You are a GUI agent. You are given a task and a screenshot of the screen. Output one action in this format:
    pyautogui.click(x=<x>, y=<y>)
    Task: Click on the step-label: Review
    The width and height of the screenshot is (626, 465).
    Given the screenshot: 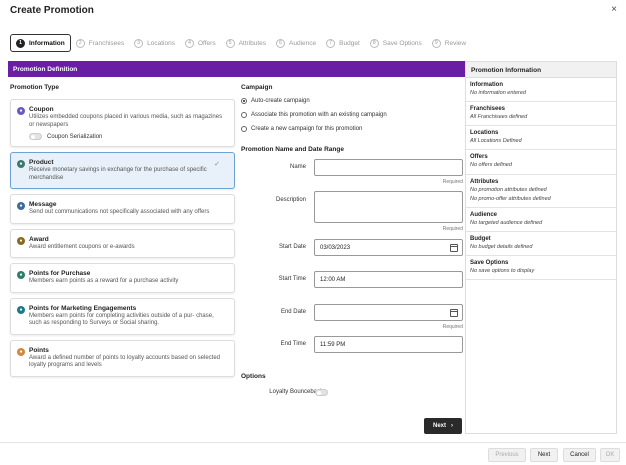 What is the action you would take?
    pyautogui.click(x=455, y=43)
    